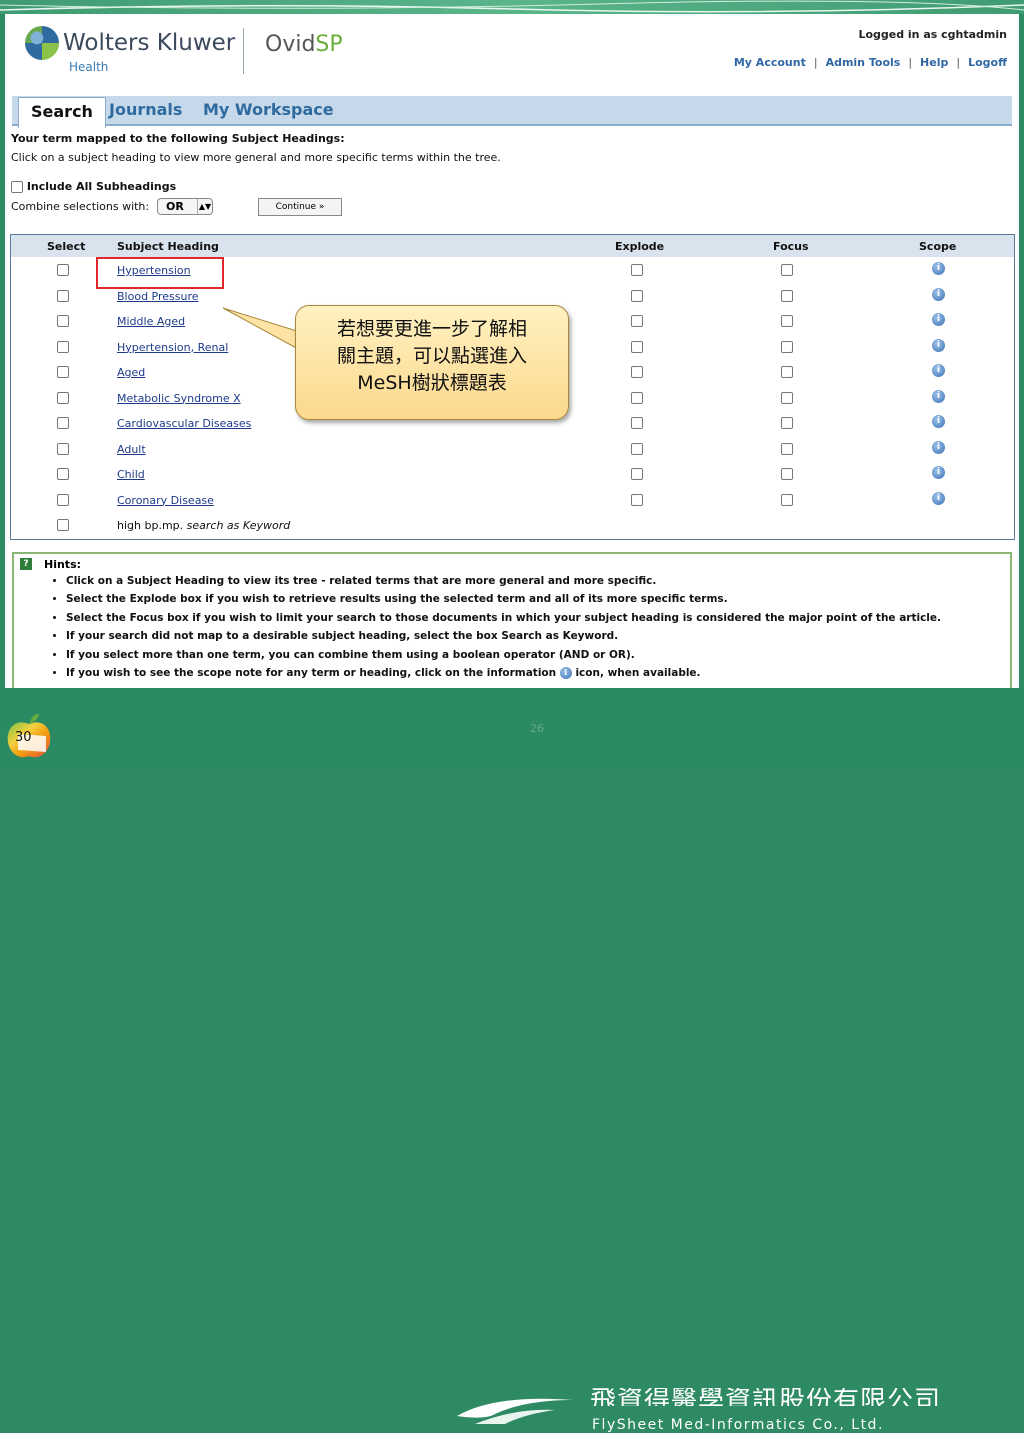 The image size is (1024, 1433). I want to click on table-row: Coronary Disease i, so click(512, 501).